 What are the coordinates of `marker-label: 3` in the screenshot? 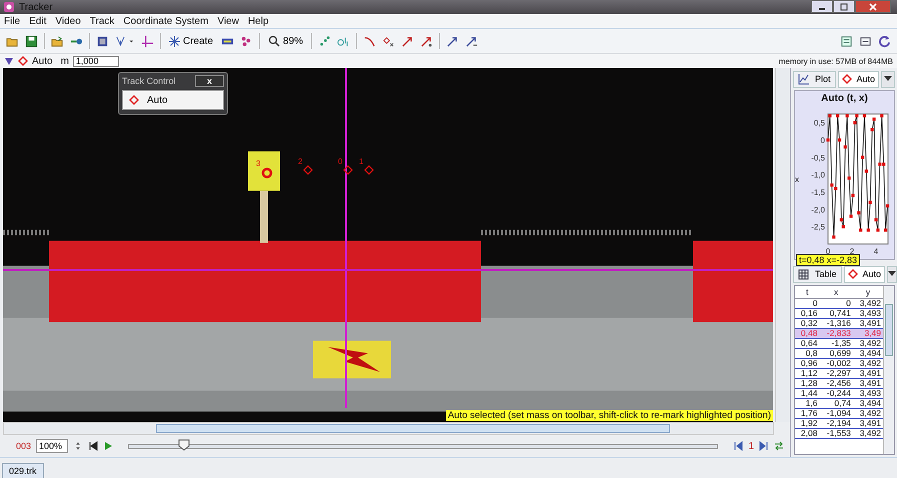 It's located at (258, 163).